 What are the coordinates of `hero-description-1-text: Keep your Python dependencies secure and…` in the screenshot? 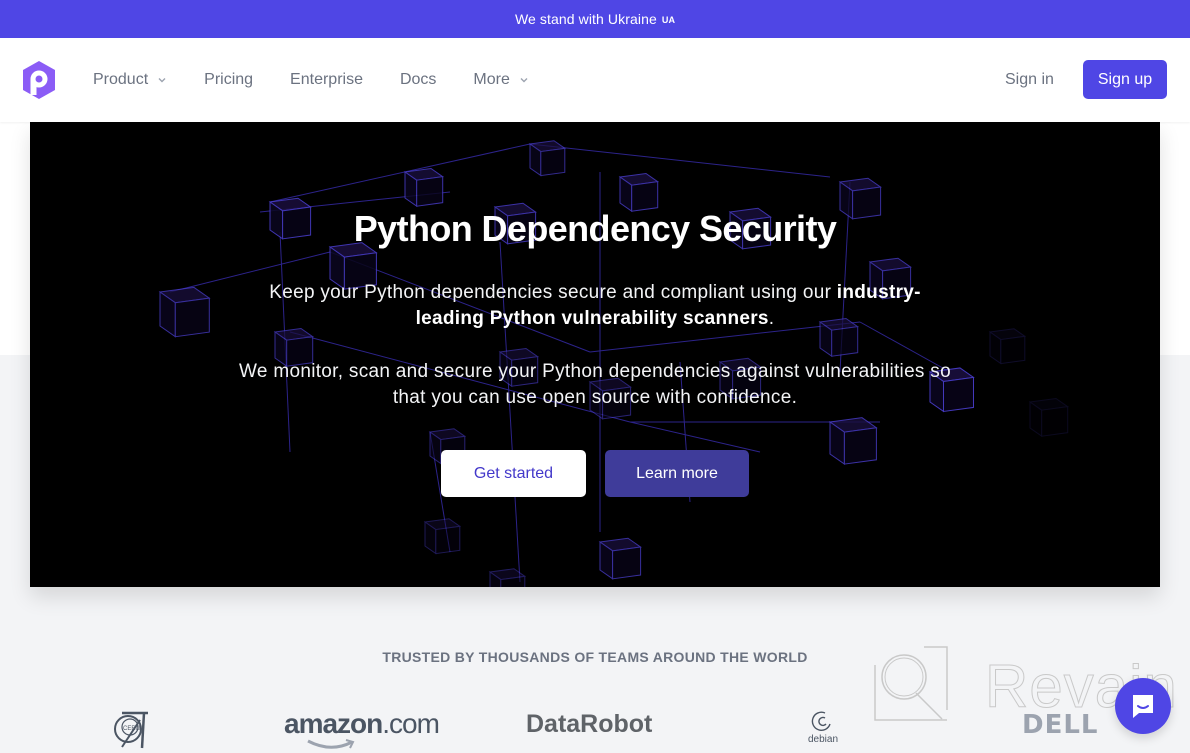 It's located at (553, 292).